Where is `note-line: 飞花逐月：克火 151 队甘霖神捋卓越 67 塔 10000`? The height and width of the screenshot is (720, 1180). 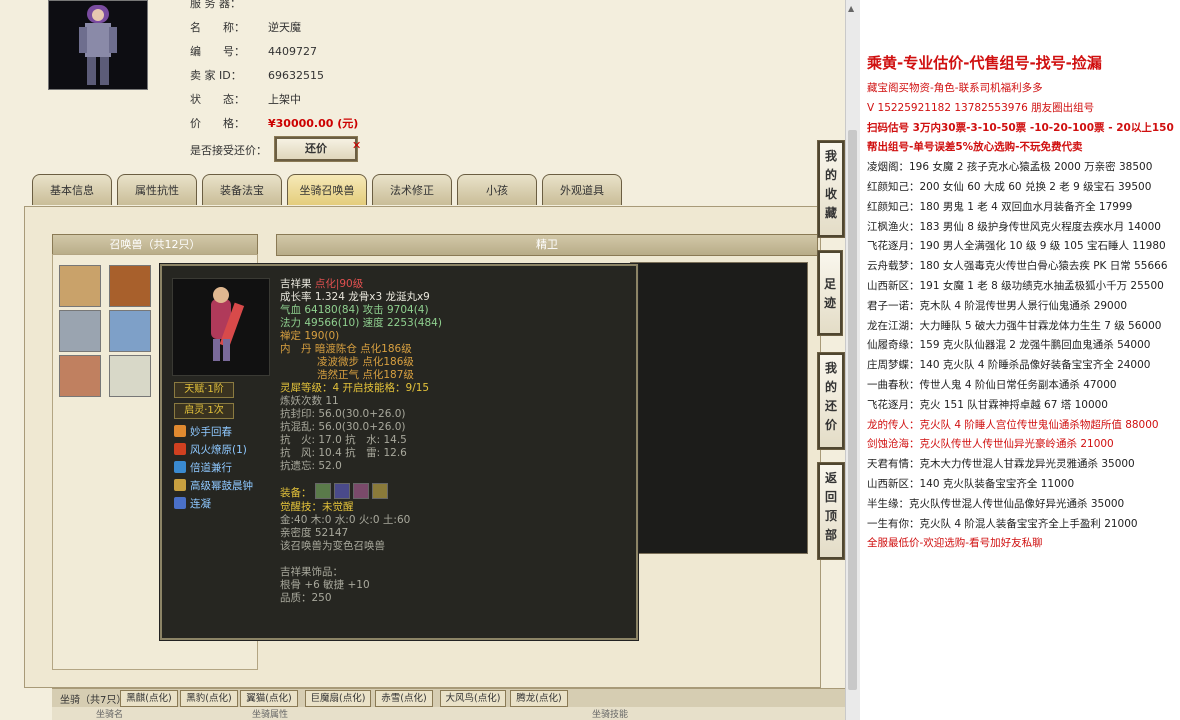 note-line: 飞花逐月：克火 151 队甘霖神捋卓越 67 塔 10000 is located at coordinates (987, 404).